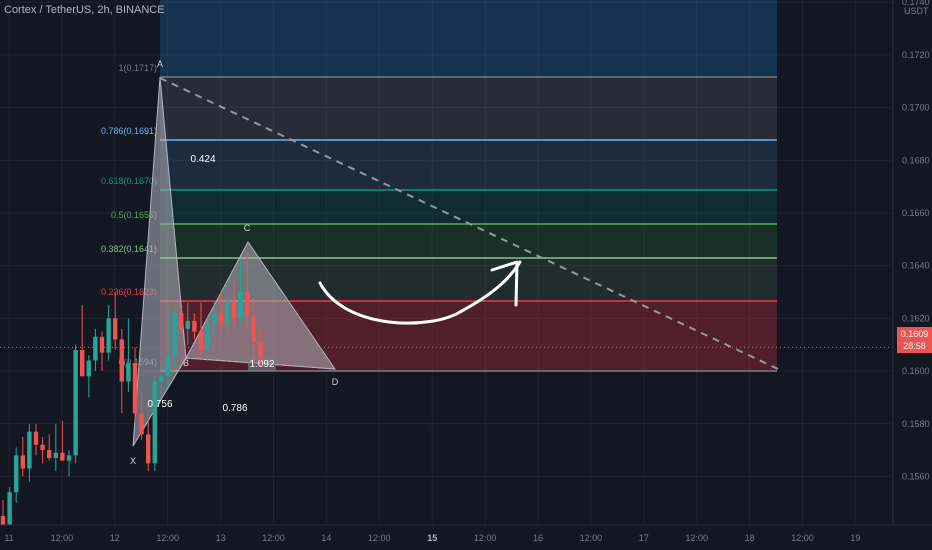  What do you see at coordinates (916, 108) in the screenshot?
I see `price-tick-label: 0.1700` at bounding box center [916, 108].